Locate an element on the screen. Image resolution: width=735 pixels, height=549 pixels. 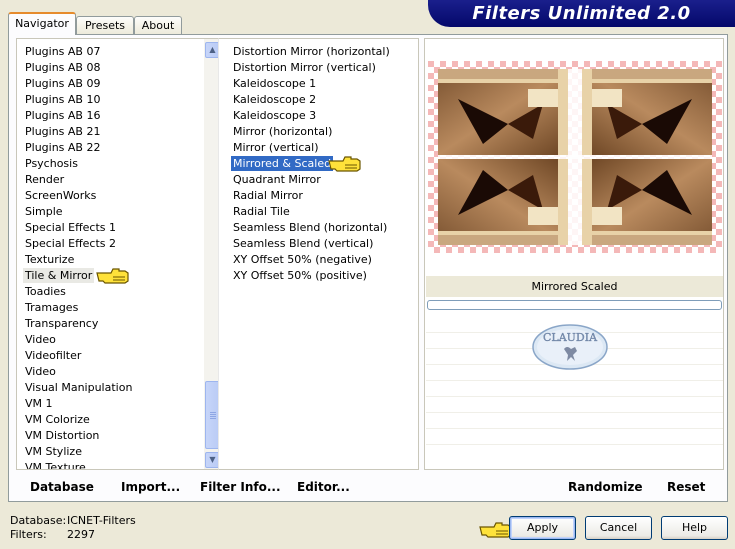
progress-bar is located at coordinates (574, 305).